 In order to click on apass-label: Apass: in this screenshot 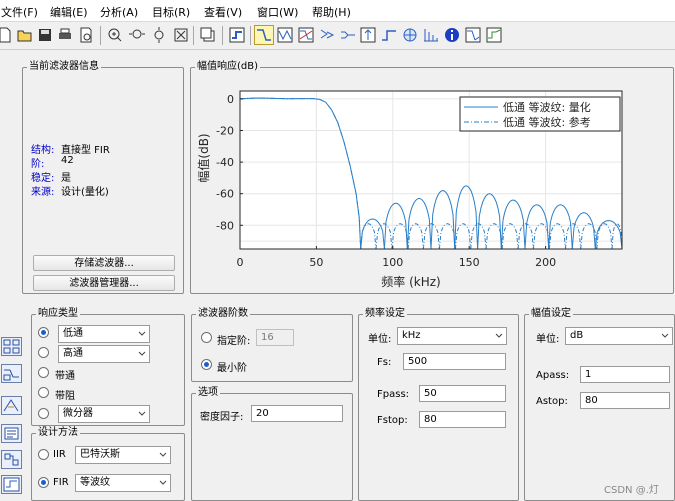, I will do `click(553, 375)`.